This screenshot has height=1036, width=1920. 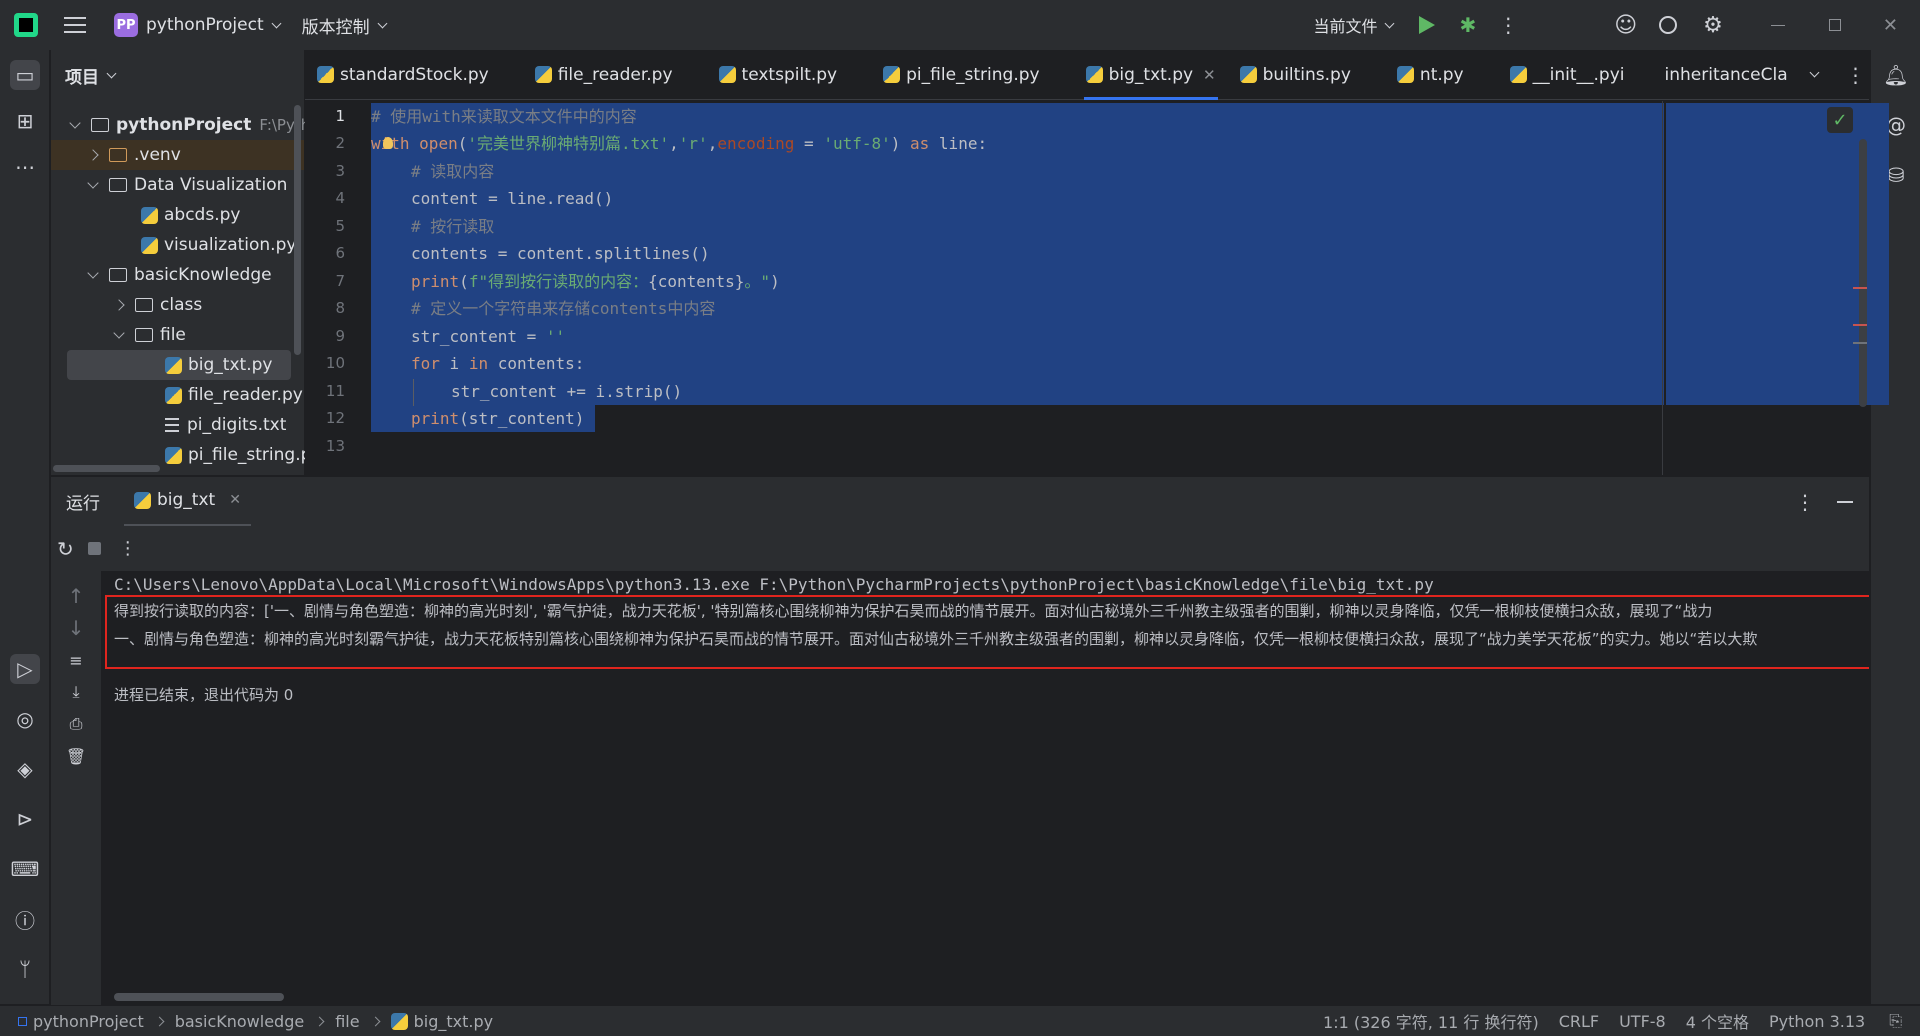 I want to click on terminal-icon: ⌨, so click(x=25, y=869).